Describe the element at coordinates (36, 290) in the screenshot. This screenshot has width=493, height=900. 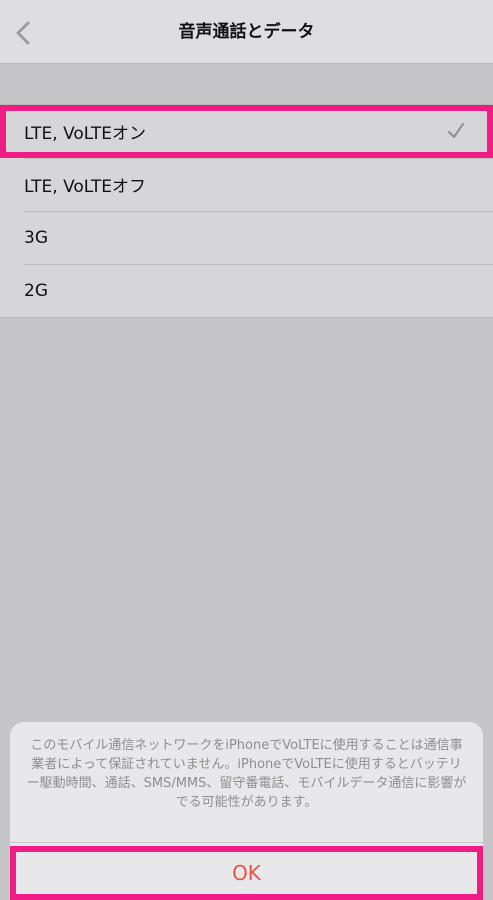
I see `option-label: 2G` at that location.